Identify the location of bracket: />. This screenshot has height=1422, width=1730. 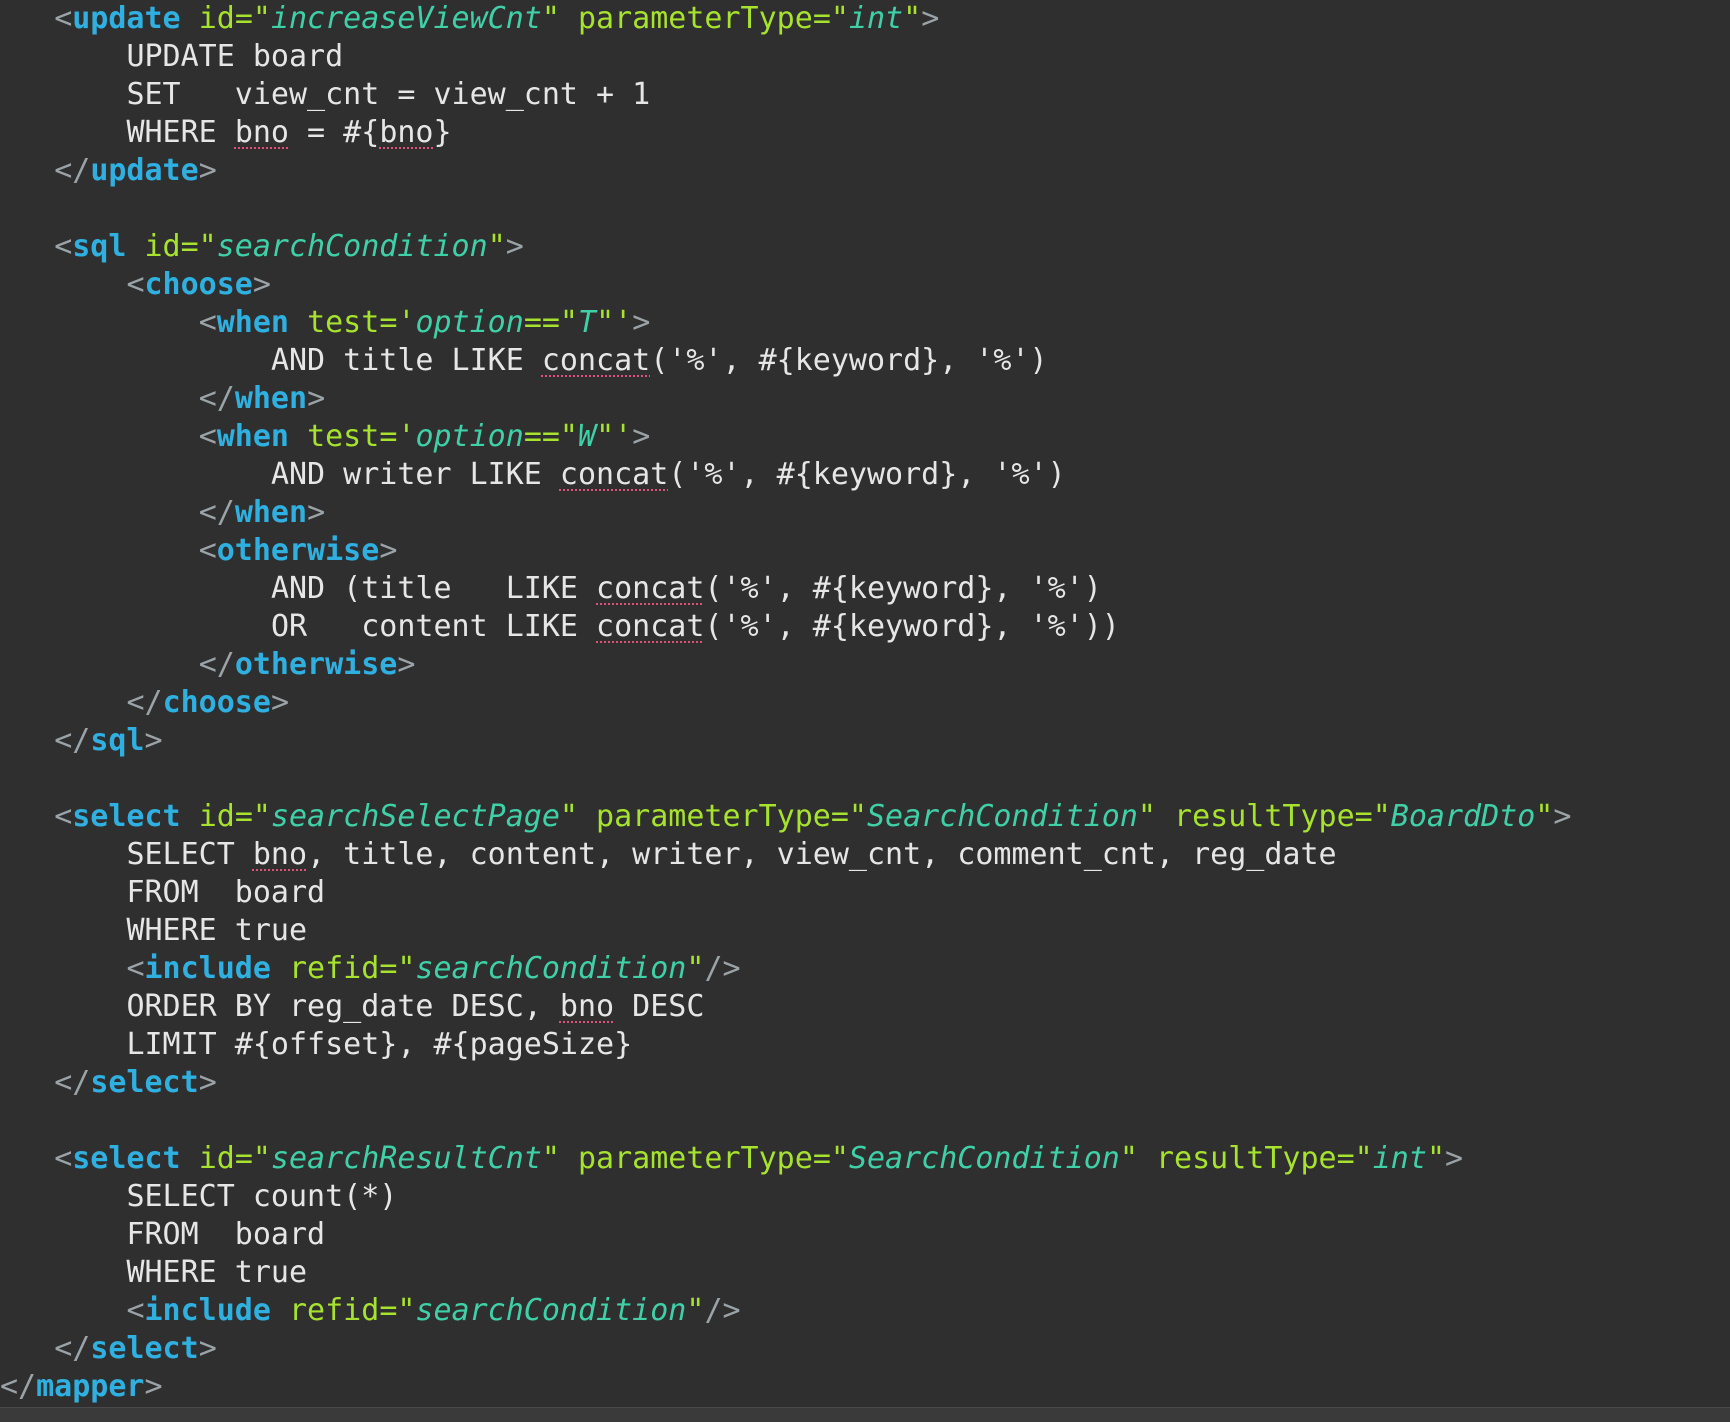
(722, 968).